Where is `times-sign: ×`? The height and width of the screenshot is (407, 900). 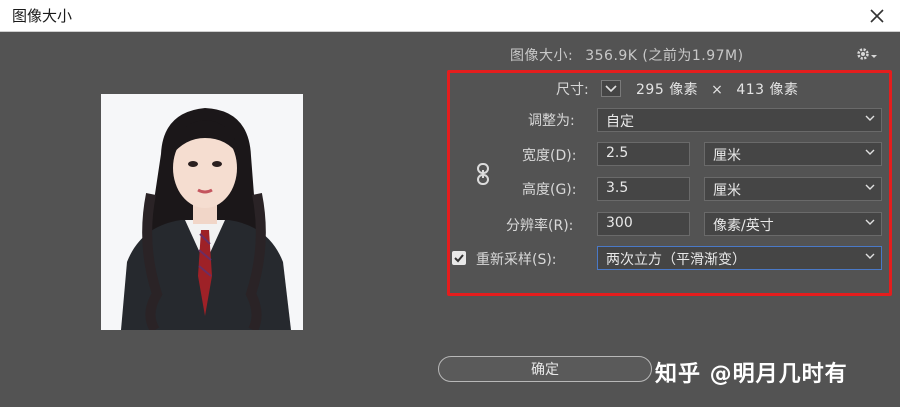 times-sign: × is located at coordinates (717, 90).